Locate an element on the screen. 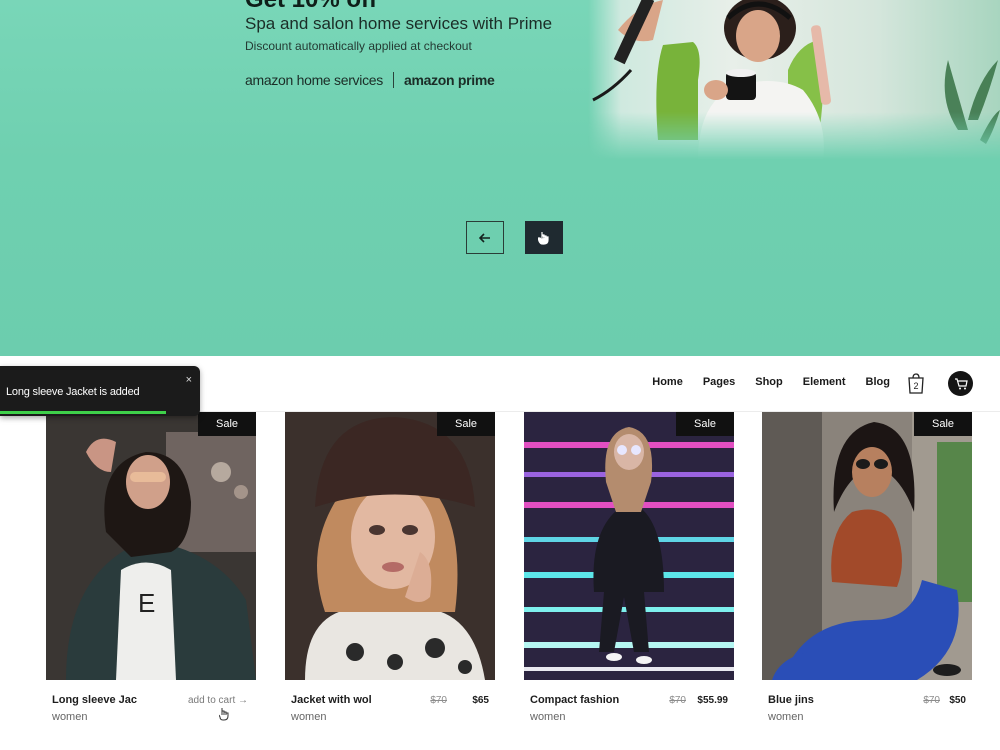 This screenshot has height=750, width=1000. cart-icon is located at coordinates (960, 383).